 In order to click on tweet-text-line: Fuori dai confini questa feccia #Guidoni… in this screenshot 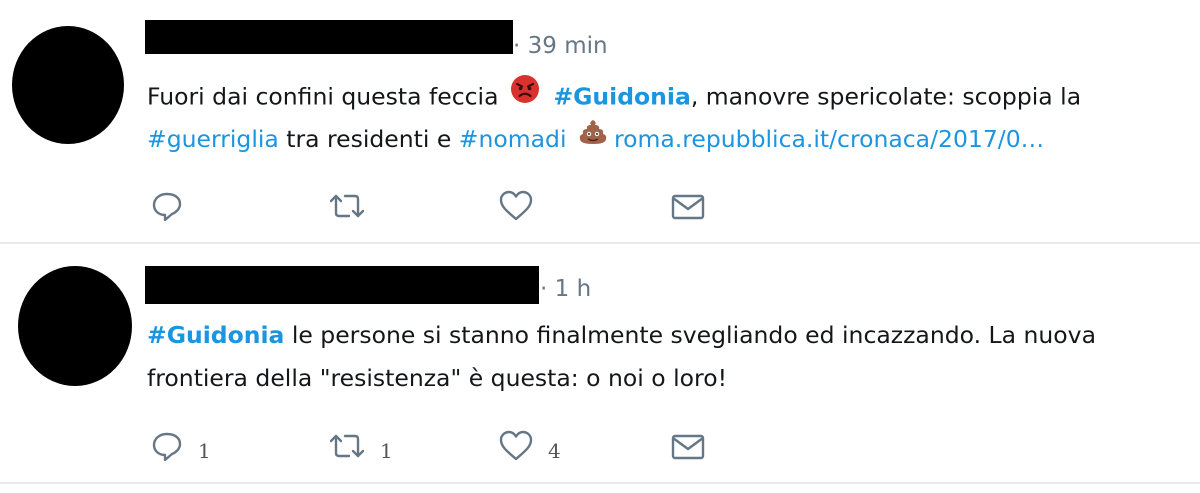, I will do `click(667, 95)`.